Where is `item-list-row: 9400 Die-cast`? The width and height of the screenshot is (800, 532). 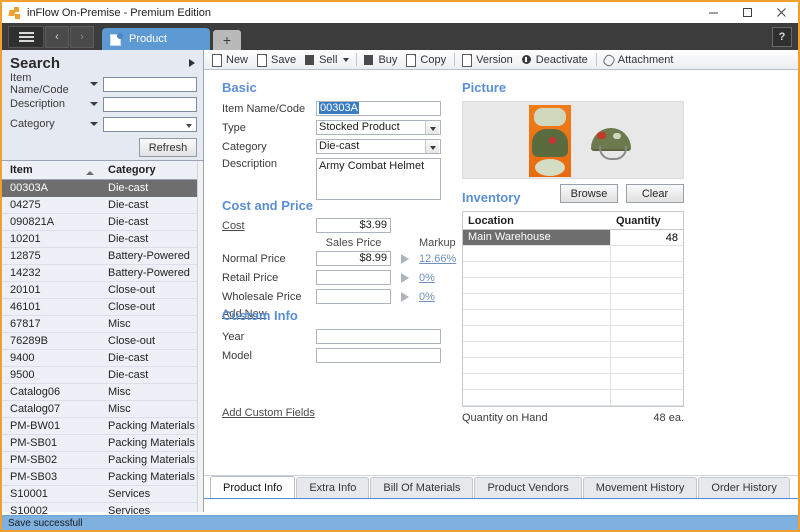 item-list-row: 9400 Die-cast is located at coordinates (102, 358).